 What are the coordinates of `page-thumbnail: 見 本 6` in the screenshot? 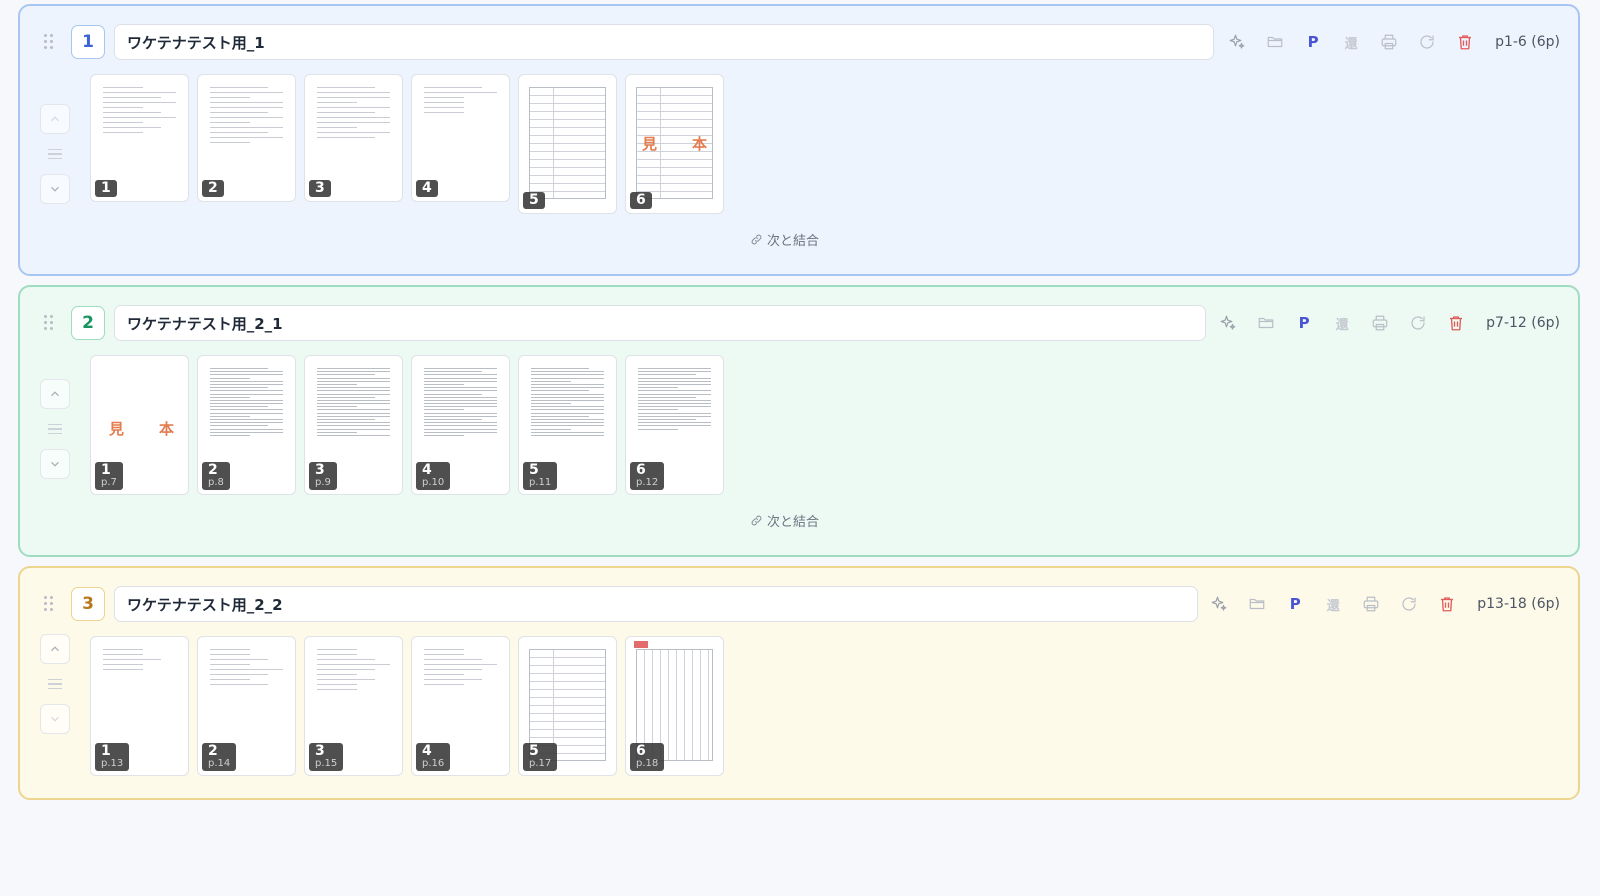 It's located at (674, 144).